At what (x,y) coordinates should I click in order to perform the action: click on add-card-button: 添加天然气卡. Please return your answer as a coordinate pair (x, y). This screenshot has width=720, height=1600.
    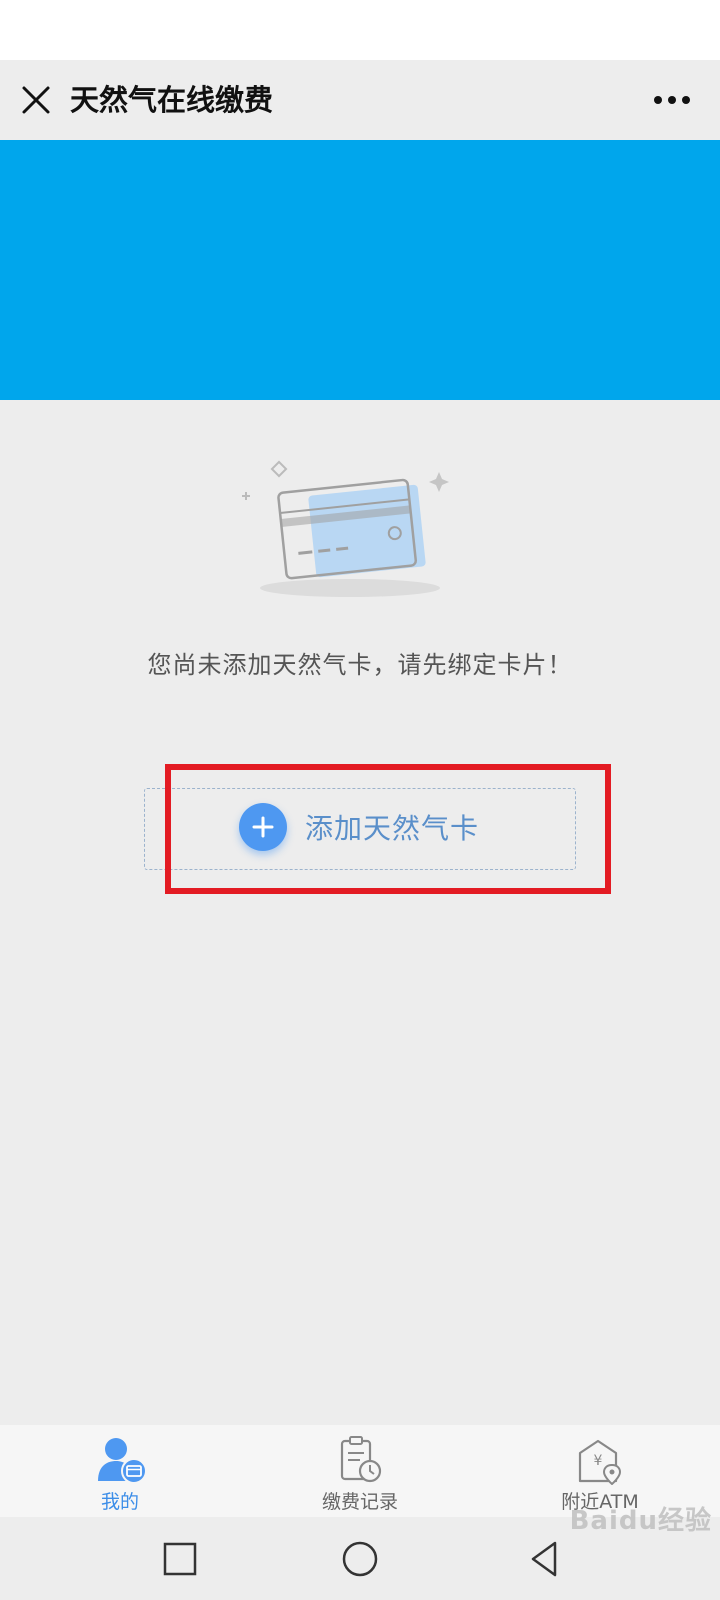
    Looking at the image, I should click on (360, 829).